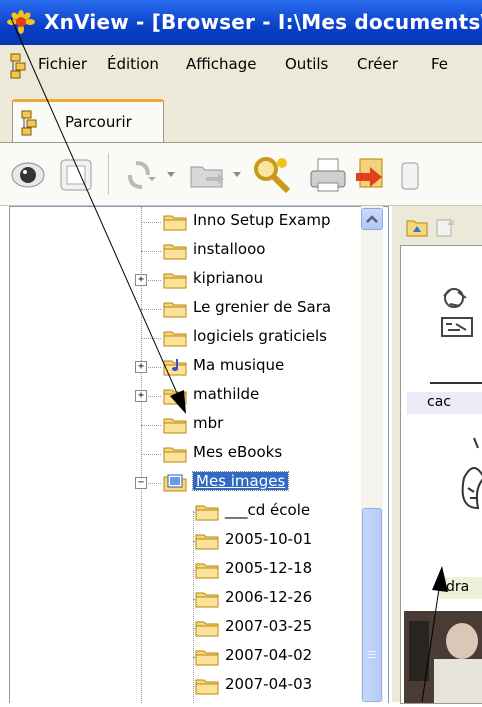 Image resolution: width=482 pixels, height=707 pixels. I want to click on tree-item: 2007-04-02, so click(195, 657).